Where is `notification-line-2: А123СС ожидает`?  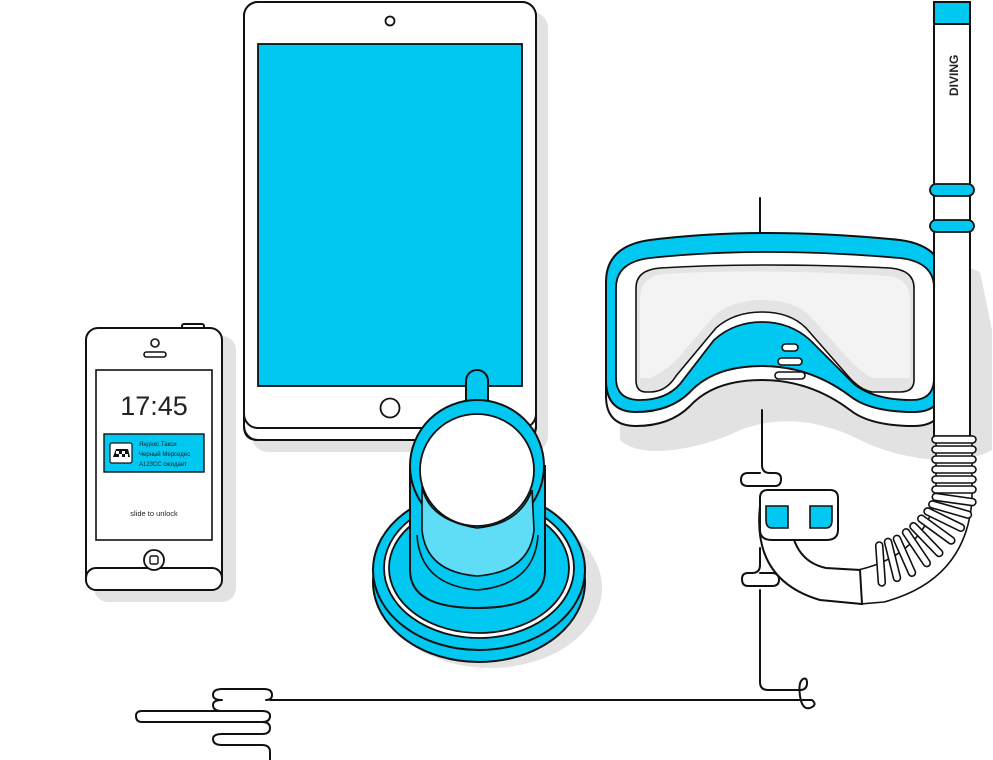 notification-line-2: А123СС ожидает is located at coordinates (163, 465).